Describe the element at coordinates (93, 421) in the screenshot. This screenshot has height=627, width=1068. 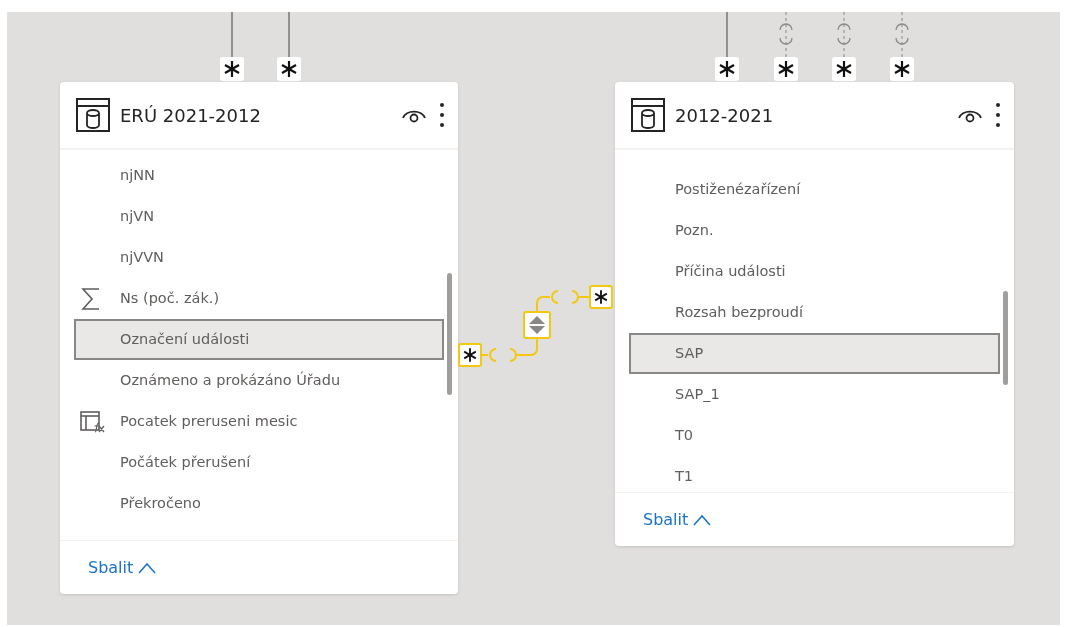
I see `calculated-table-icon` at that location.